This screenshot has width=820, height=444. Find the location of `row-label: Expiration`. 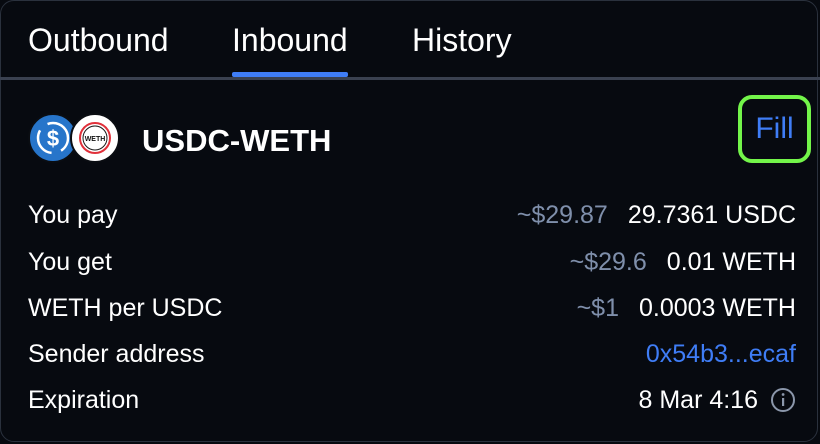

row-label: Expiration is located at coordinates (84, 400).